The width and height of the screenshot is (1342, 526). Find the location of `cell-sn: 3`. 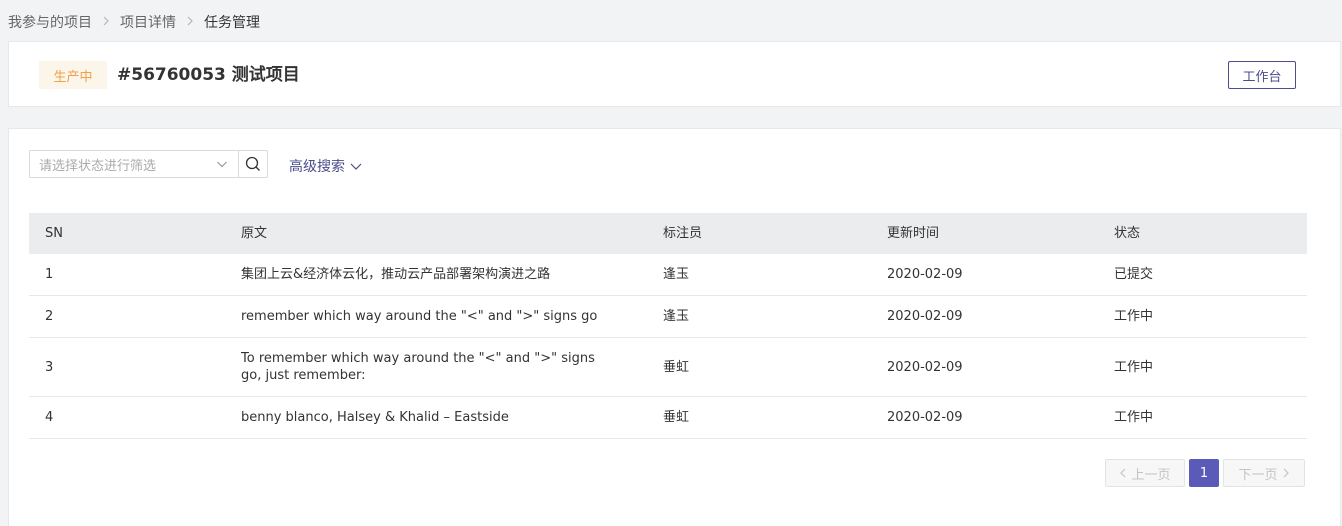

cell-sn: 3 is located at coordinates (49, 367).